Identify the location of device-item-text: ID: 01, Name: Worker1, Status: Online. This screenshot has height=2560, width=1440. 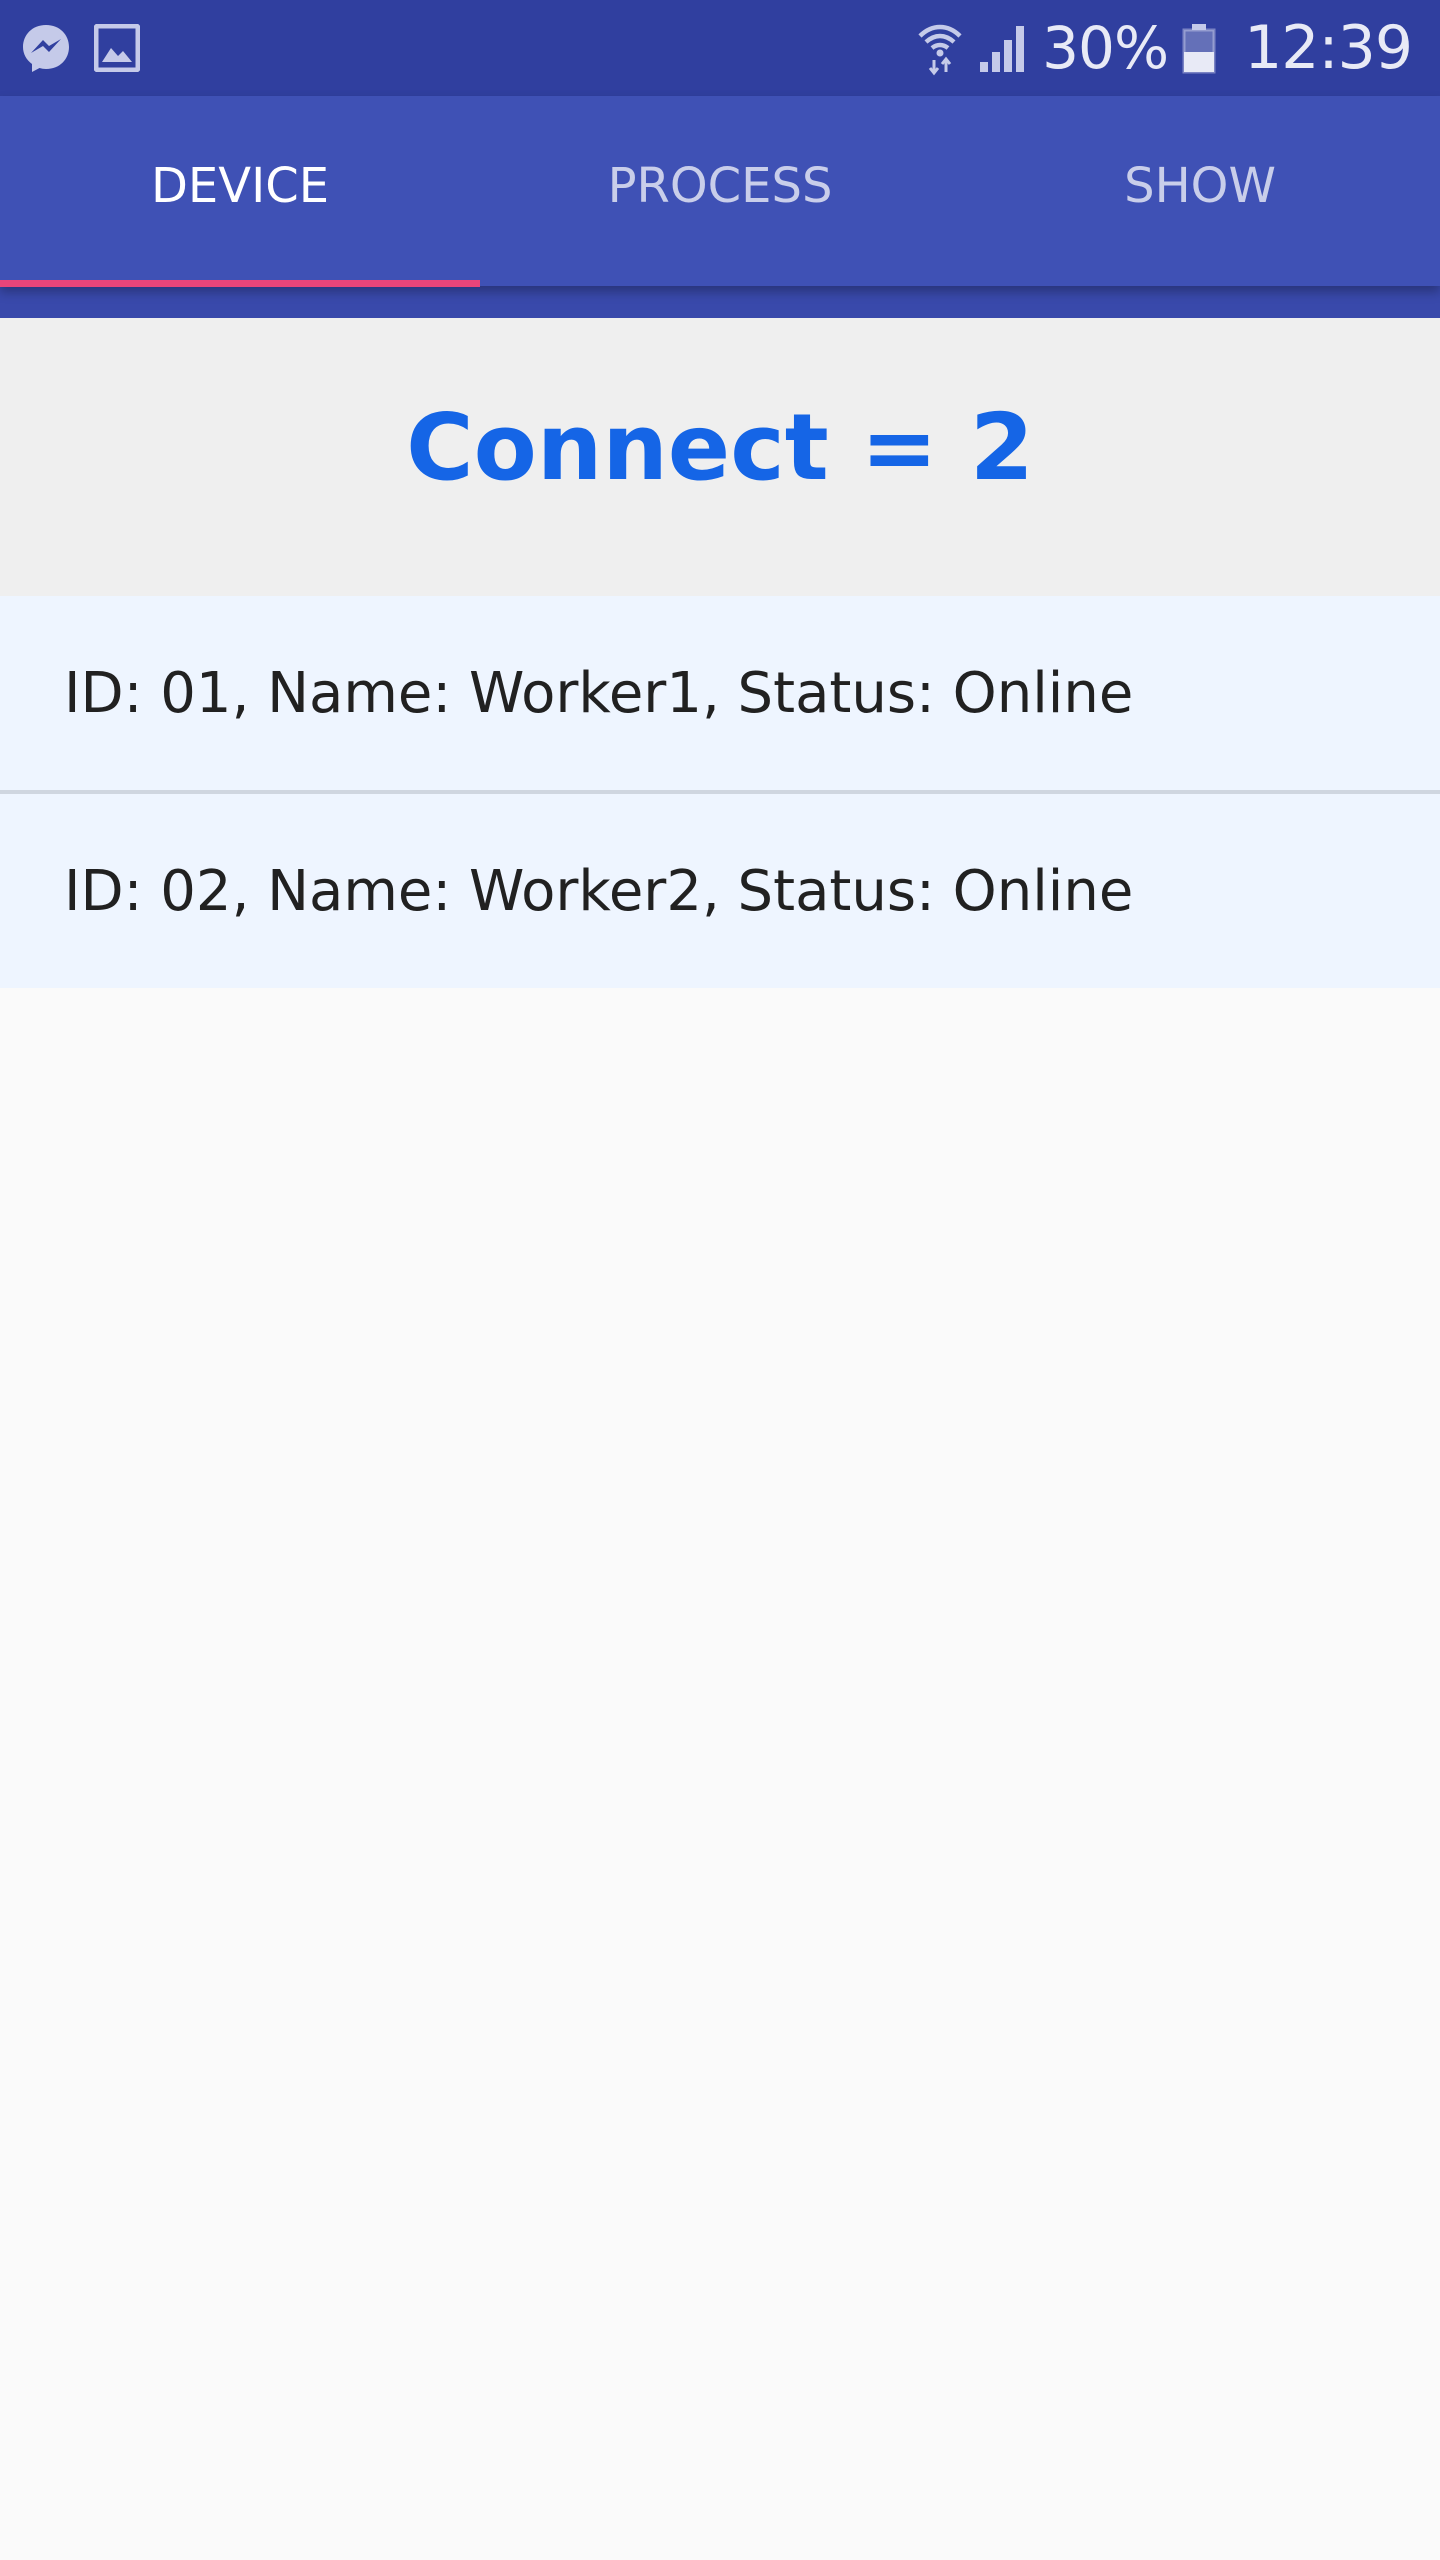
(599, 693).